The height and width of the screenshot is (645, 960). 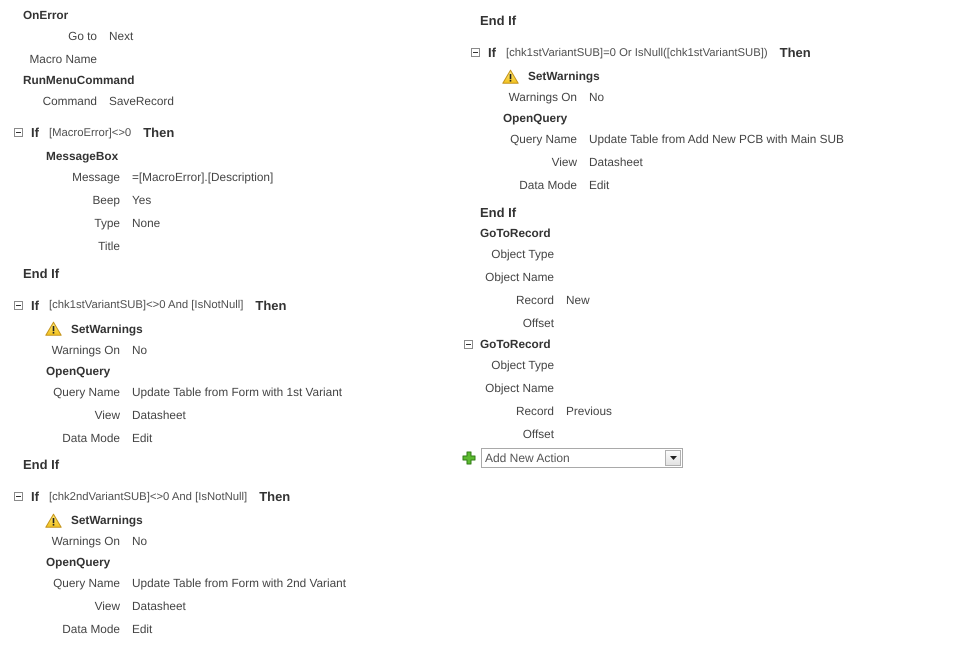 I want to click on argument-value: SaveRecord, so click(x=141, y=101).